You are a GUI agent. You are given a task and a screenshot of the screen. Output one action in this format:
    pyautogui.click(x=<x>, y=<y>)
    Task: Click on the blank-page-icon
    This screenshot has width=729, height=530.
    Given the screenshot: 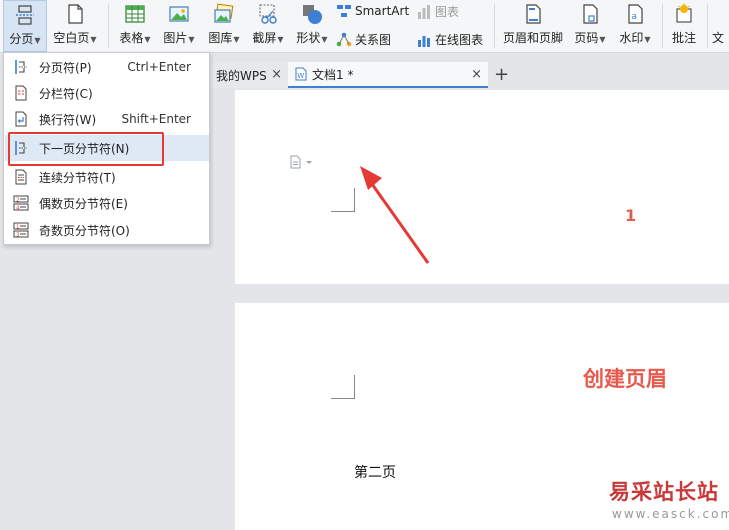 What is the action you would take?
    pyautogui.click(x=75, y=14)
    